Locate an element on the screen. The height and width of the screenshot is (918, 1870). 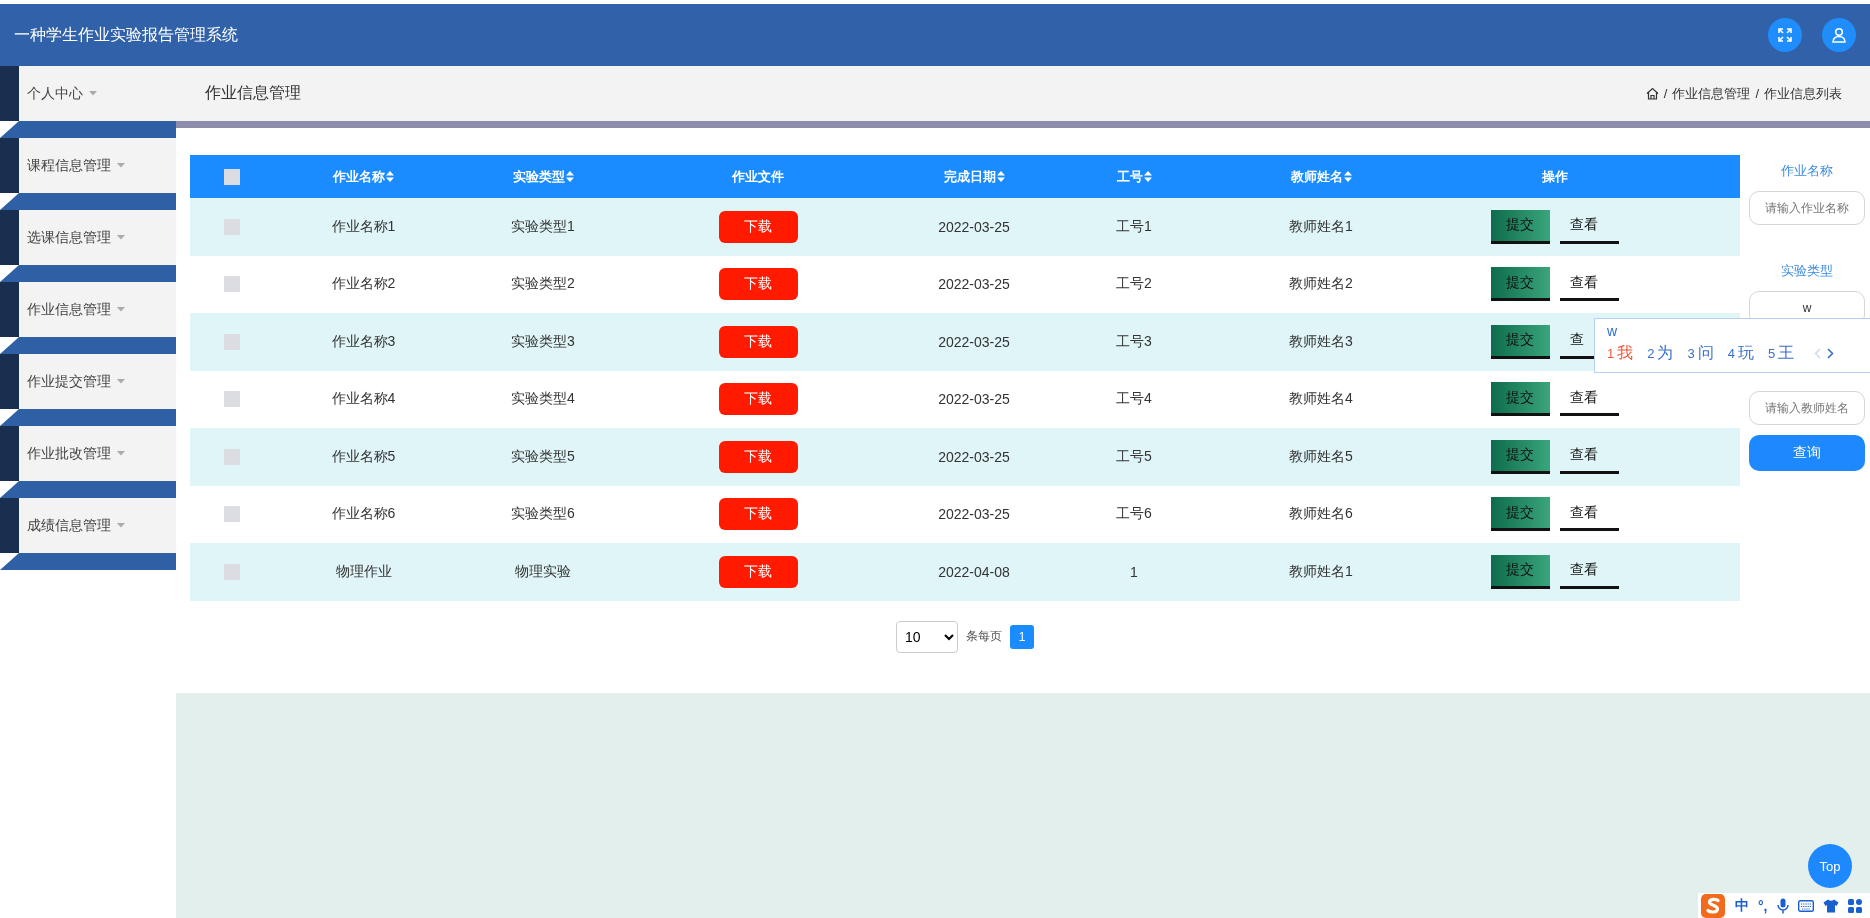
search-field: 请输入作业名称 is located at coordinates (1807, 208).